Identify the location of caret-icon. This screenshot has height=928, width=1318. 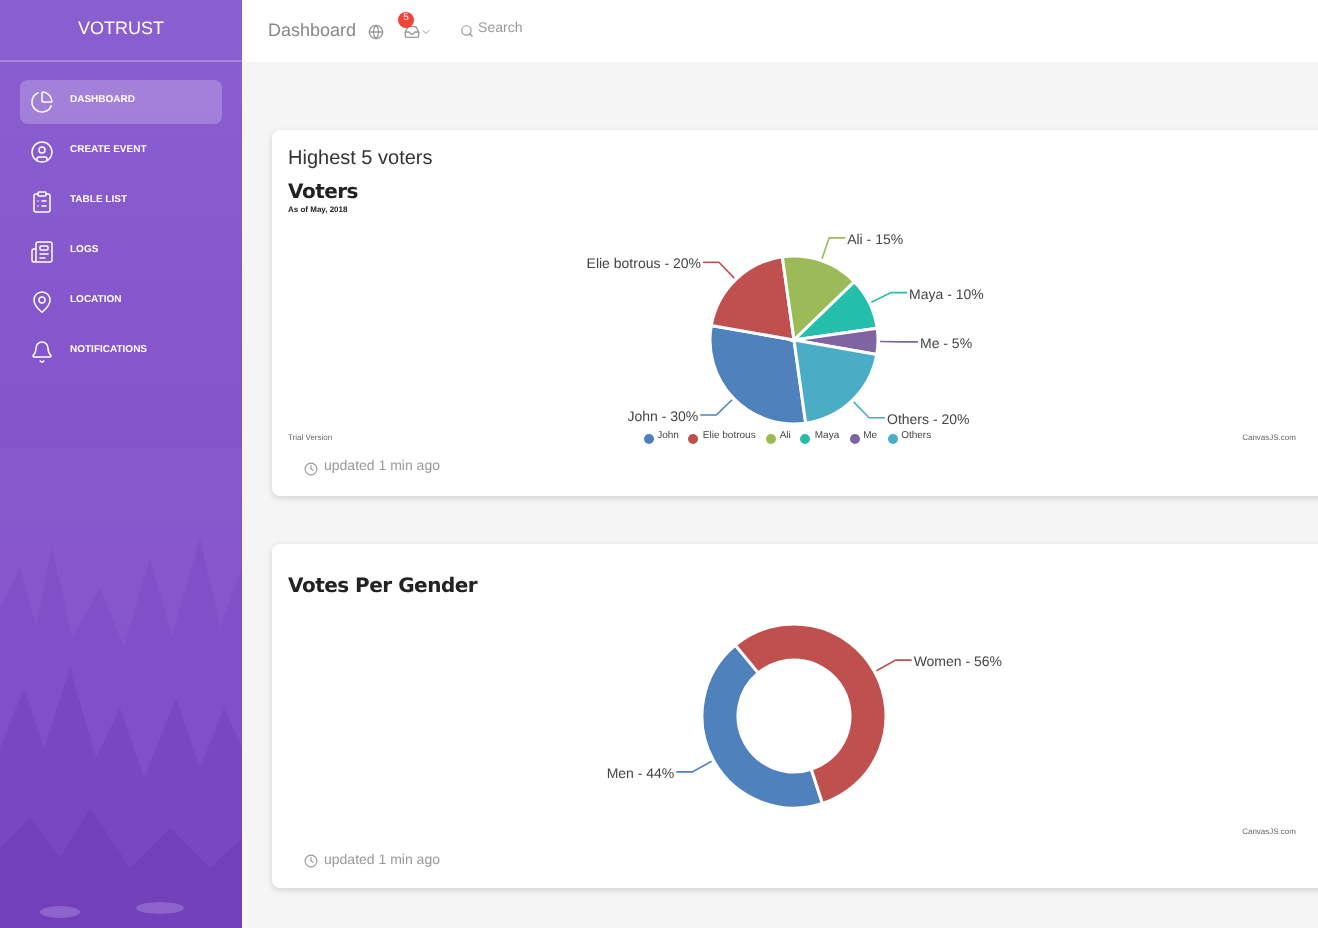
(426, 31).